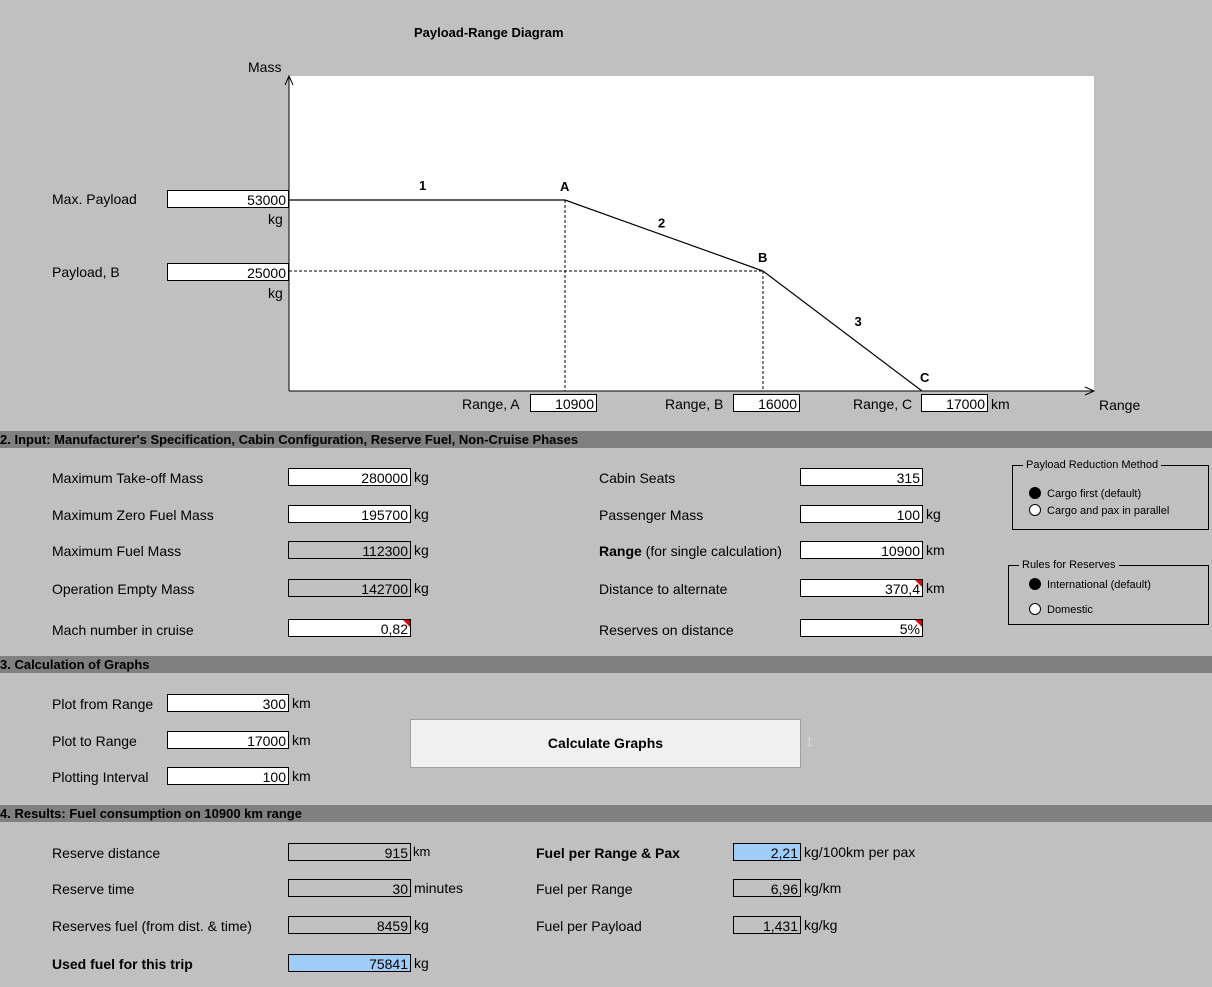 This screenshot has height=987, width=1212. What do you see at coordinates (349, 514) in the screenshot?
I see `mzfm-field: 195700` at bounding box center [349, 514].